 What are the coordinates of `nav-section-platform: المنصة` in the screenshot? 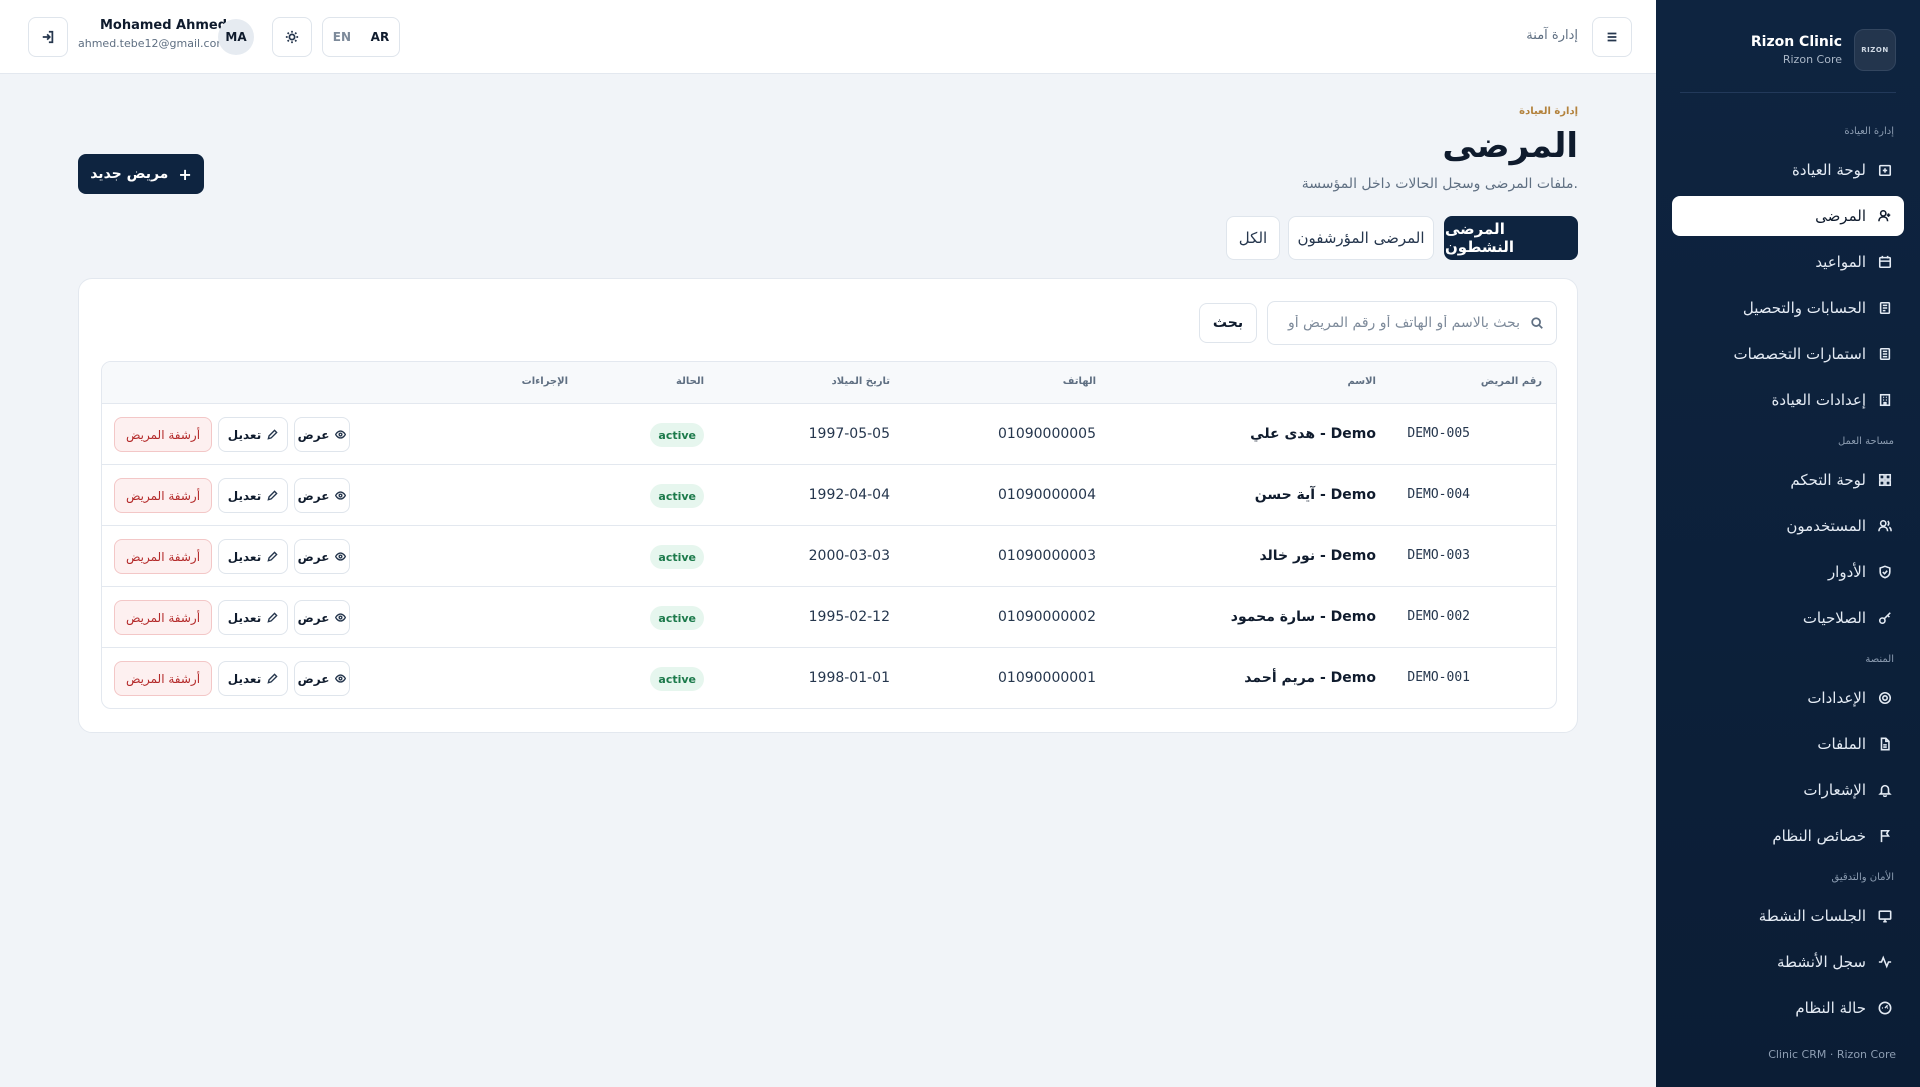 It's located at (1879, 659).